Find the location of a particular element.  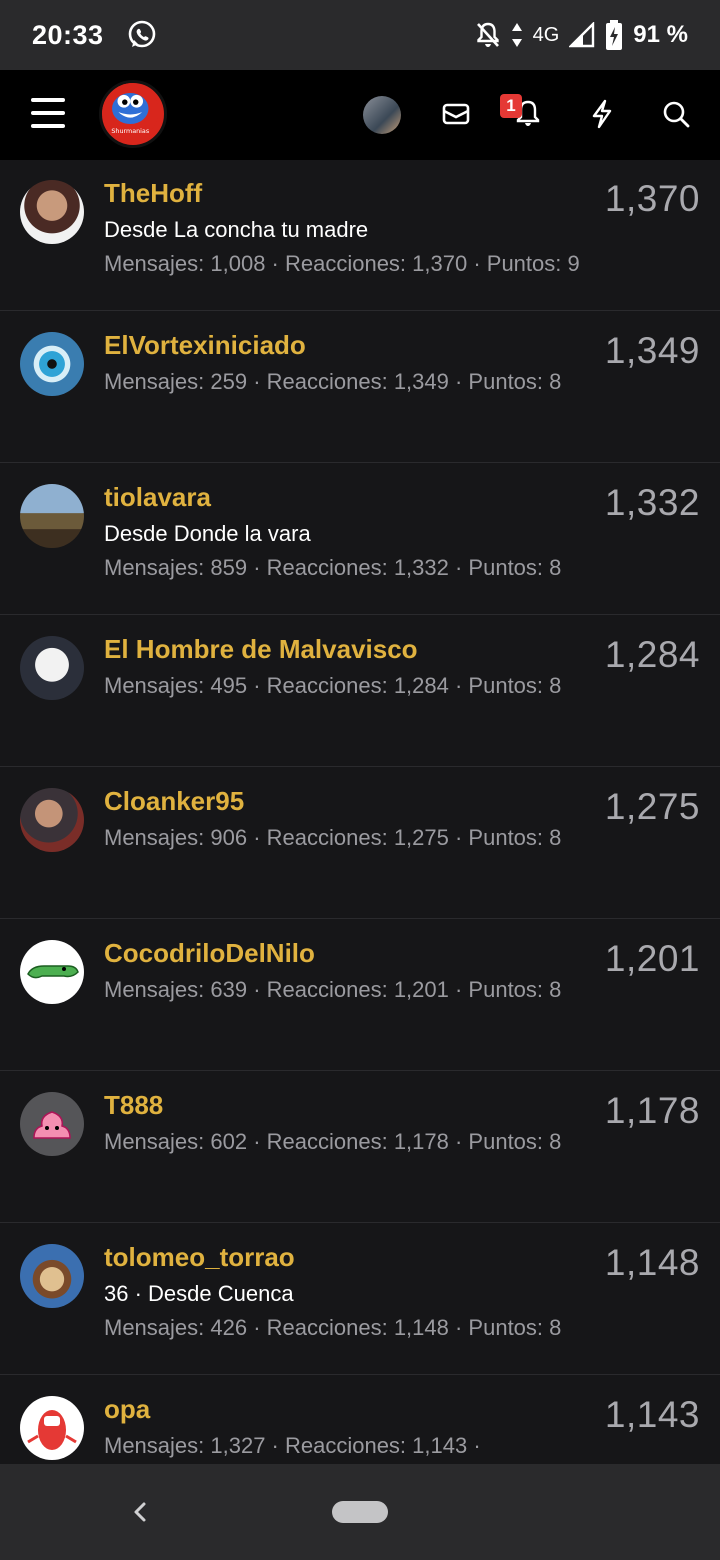

notification-badge: 1 is located at coordinates (511, 106).